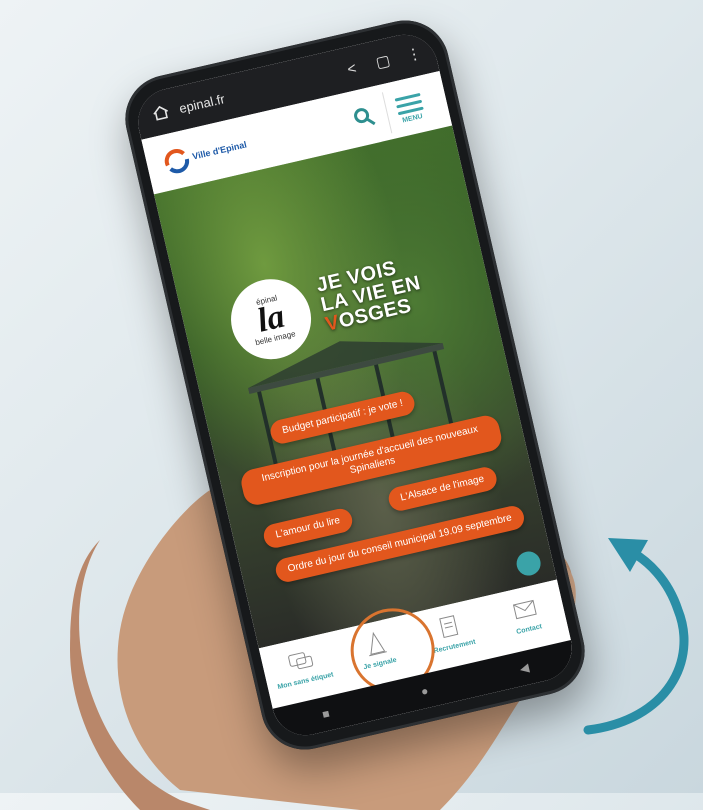  Describe the element at coordinates (308, 528) in the screenshot. I see `quicklink-button: L'amour du lire` at that location.